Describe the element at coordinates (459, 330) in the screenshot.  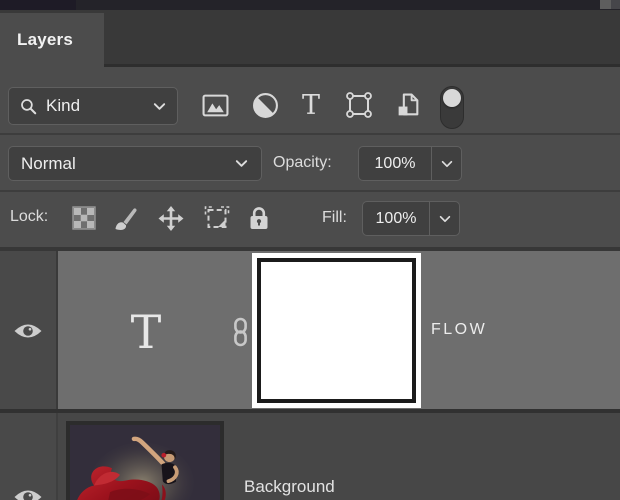
I see `layer-flow-name: FLOW` at that location.